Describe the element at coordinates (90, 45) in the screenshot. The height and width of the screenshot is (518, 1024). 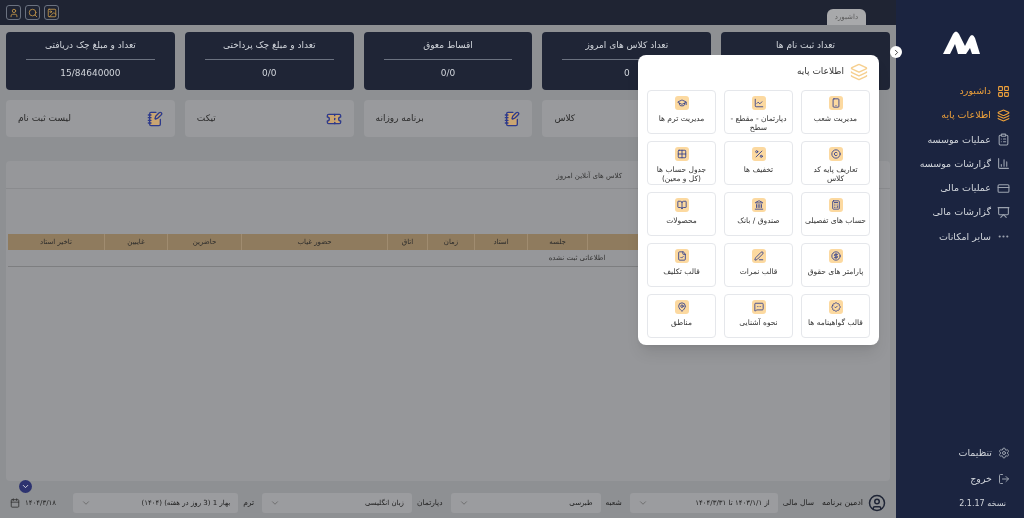
I see `stat-title: تعداد و مبلغ چک دریافتی` at that location.